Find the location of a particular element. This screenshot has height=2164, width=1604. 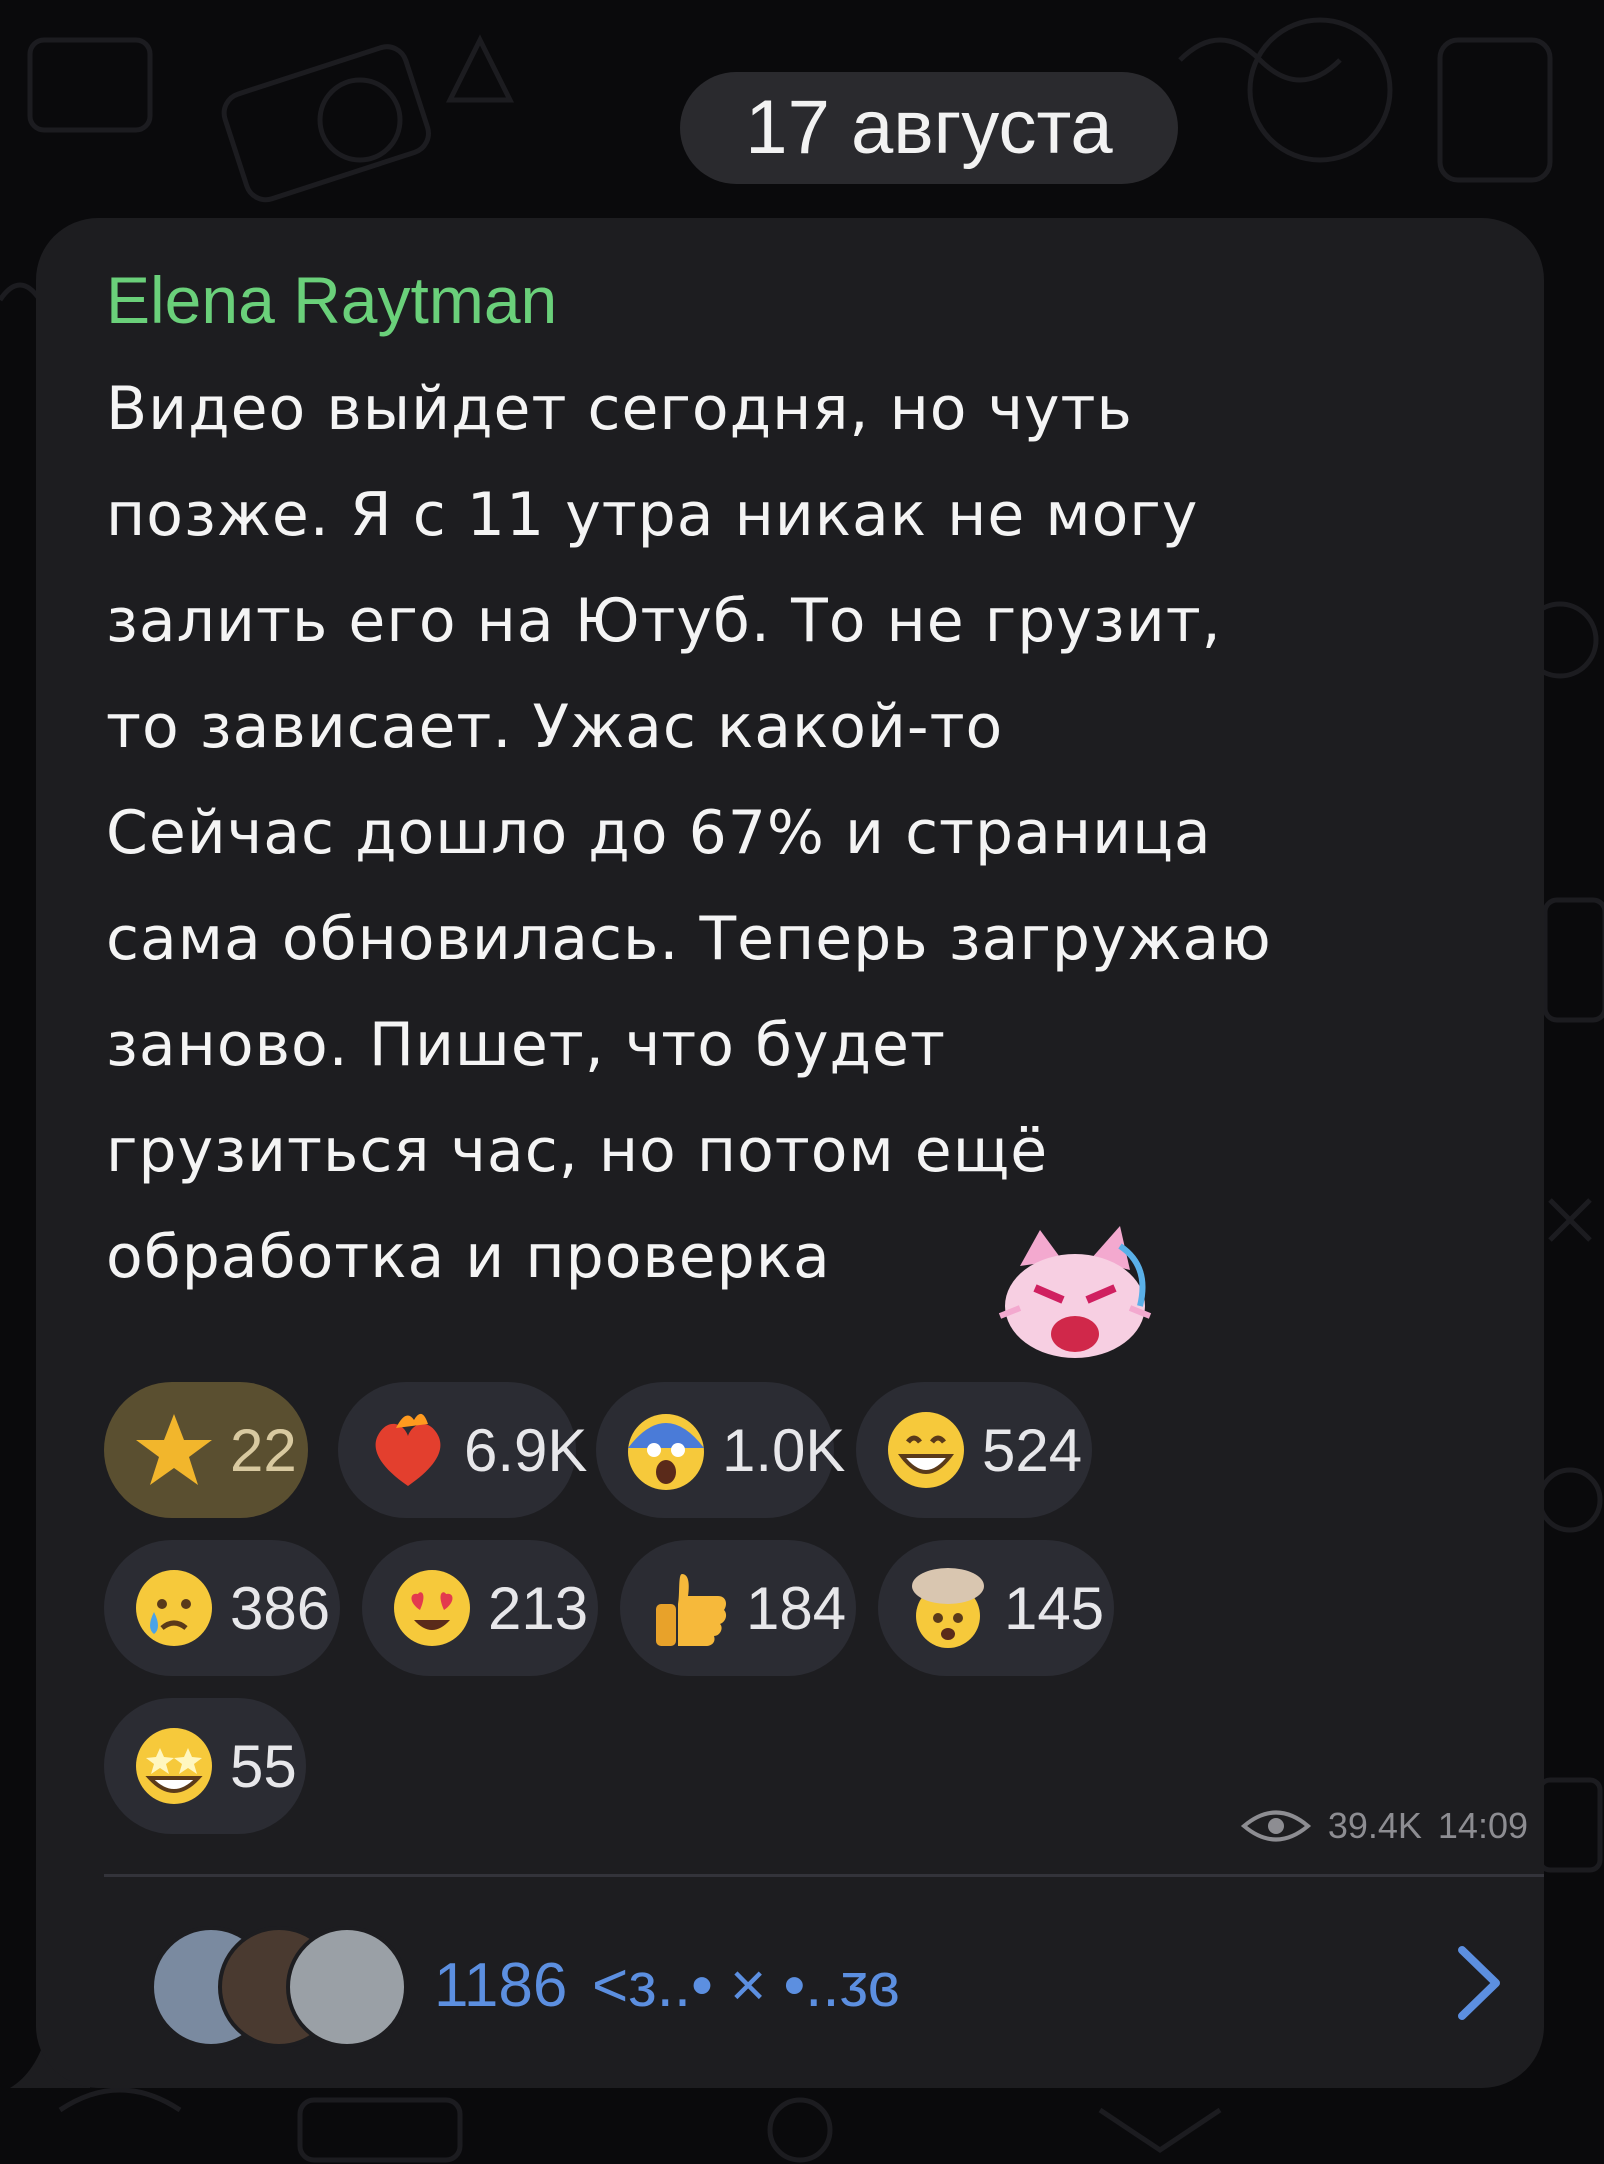

reaction-exploding-head: 145 is located at coordinates (996, 1608).